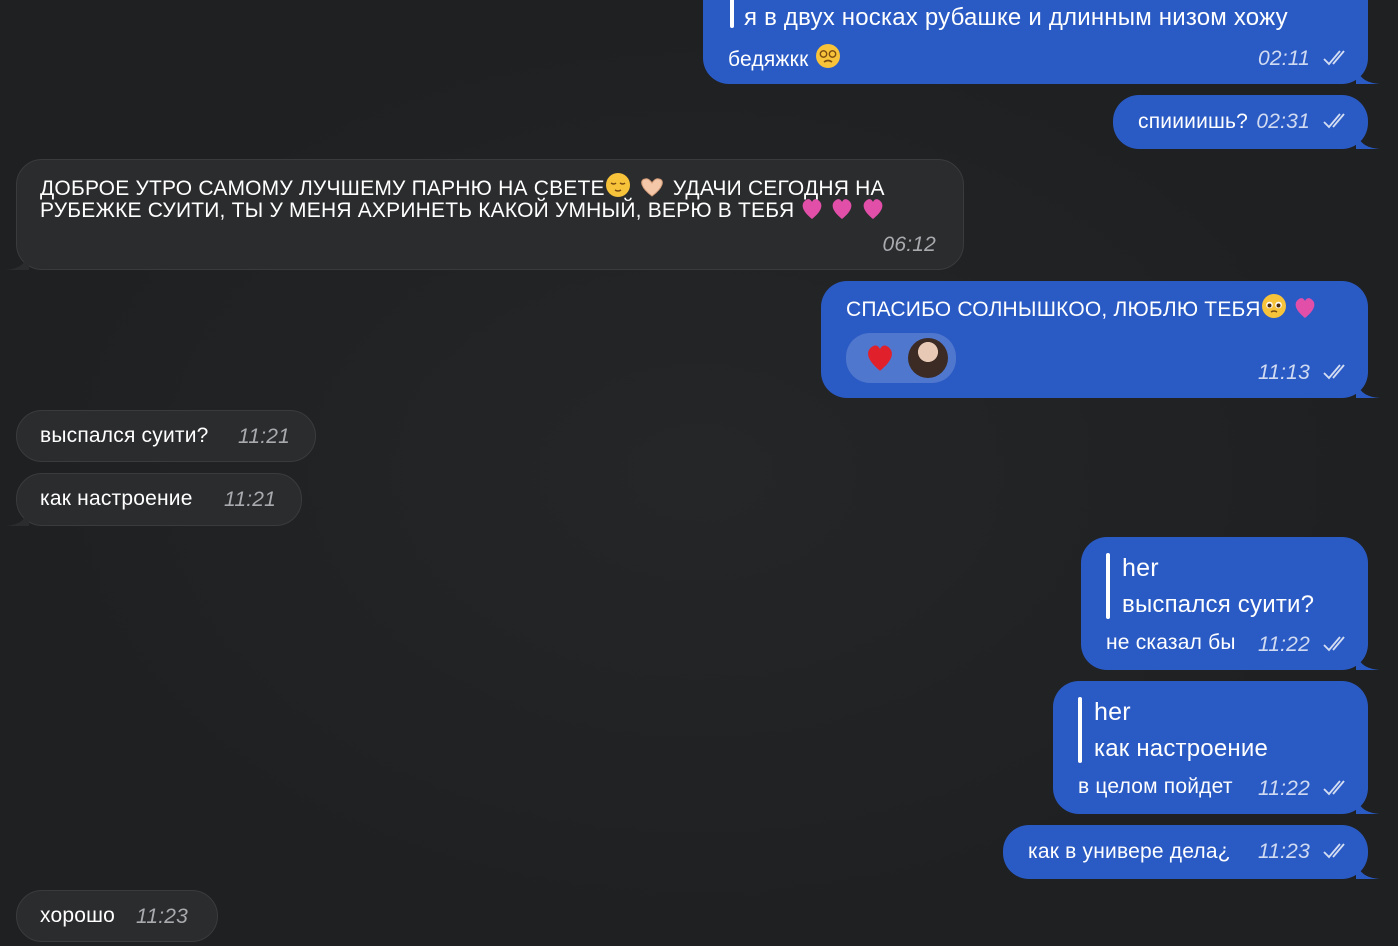 The image size is (1398, 946). Describe the element at coordinates (1129, 851) in the screenshot. I see `message-text: как в универе дела¿` at that location.